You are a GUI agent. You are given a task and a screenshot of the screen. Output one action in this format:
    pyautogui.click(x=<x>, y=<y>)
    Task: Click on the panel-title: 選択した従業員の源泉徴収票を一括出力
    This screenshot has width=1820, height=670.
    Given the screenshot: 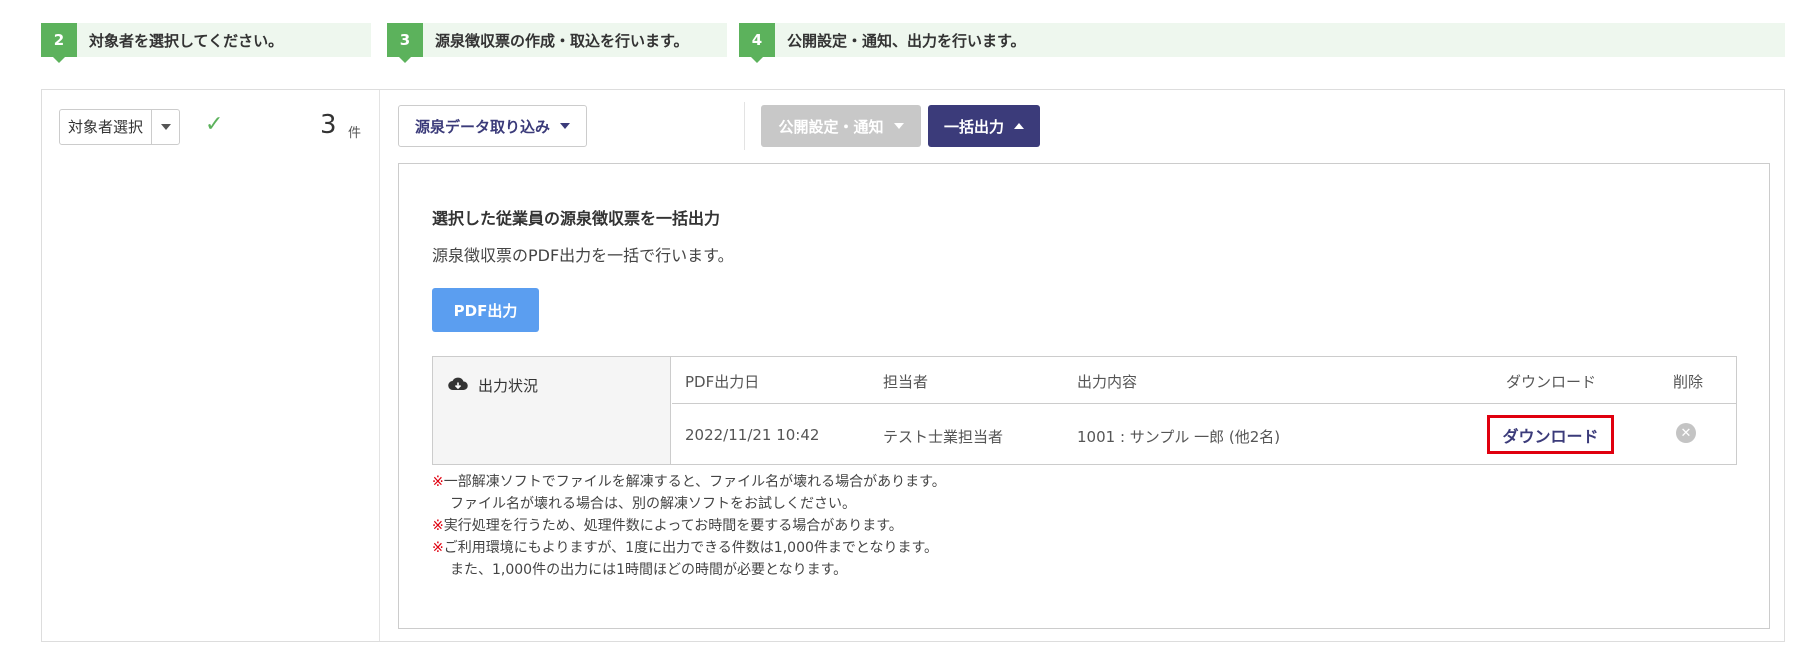 What is the action you would take?
    pyautogui.click(x=576, y=218)
    